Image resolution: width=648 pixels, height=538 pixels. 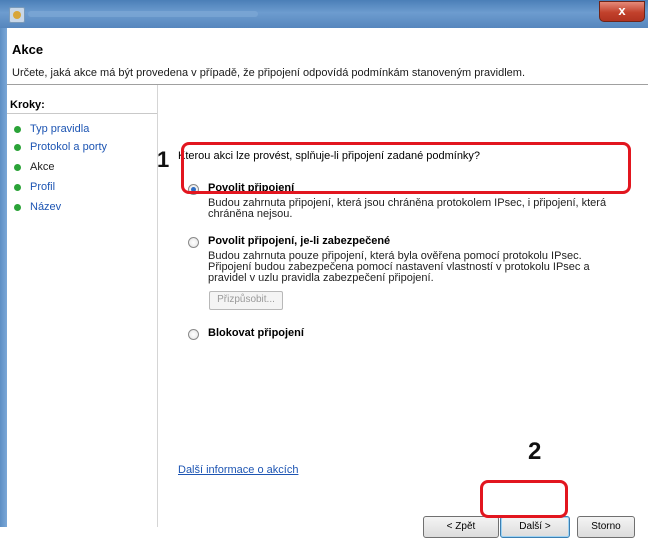 I want to click on step-profile: Profil, so click(x=34, y=187).